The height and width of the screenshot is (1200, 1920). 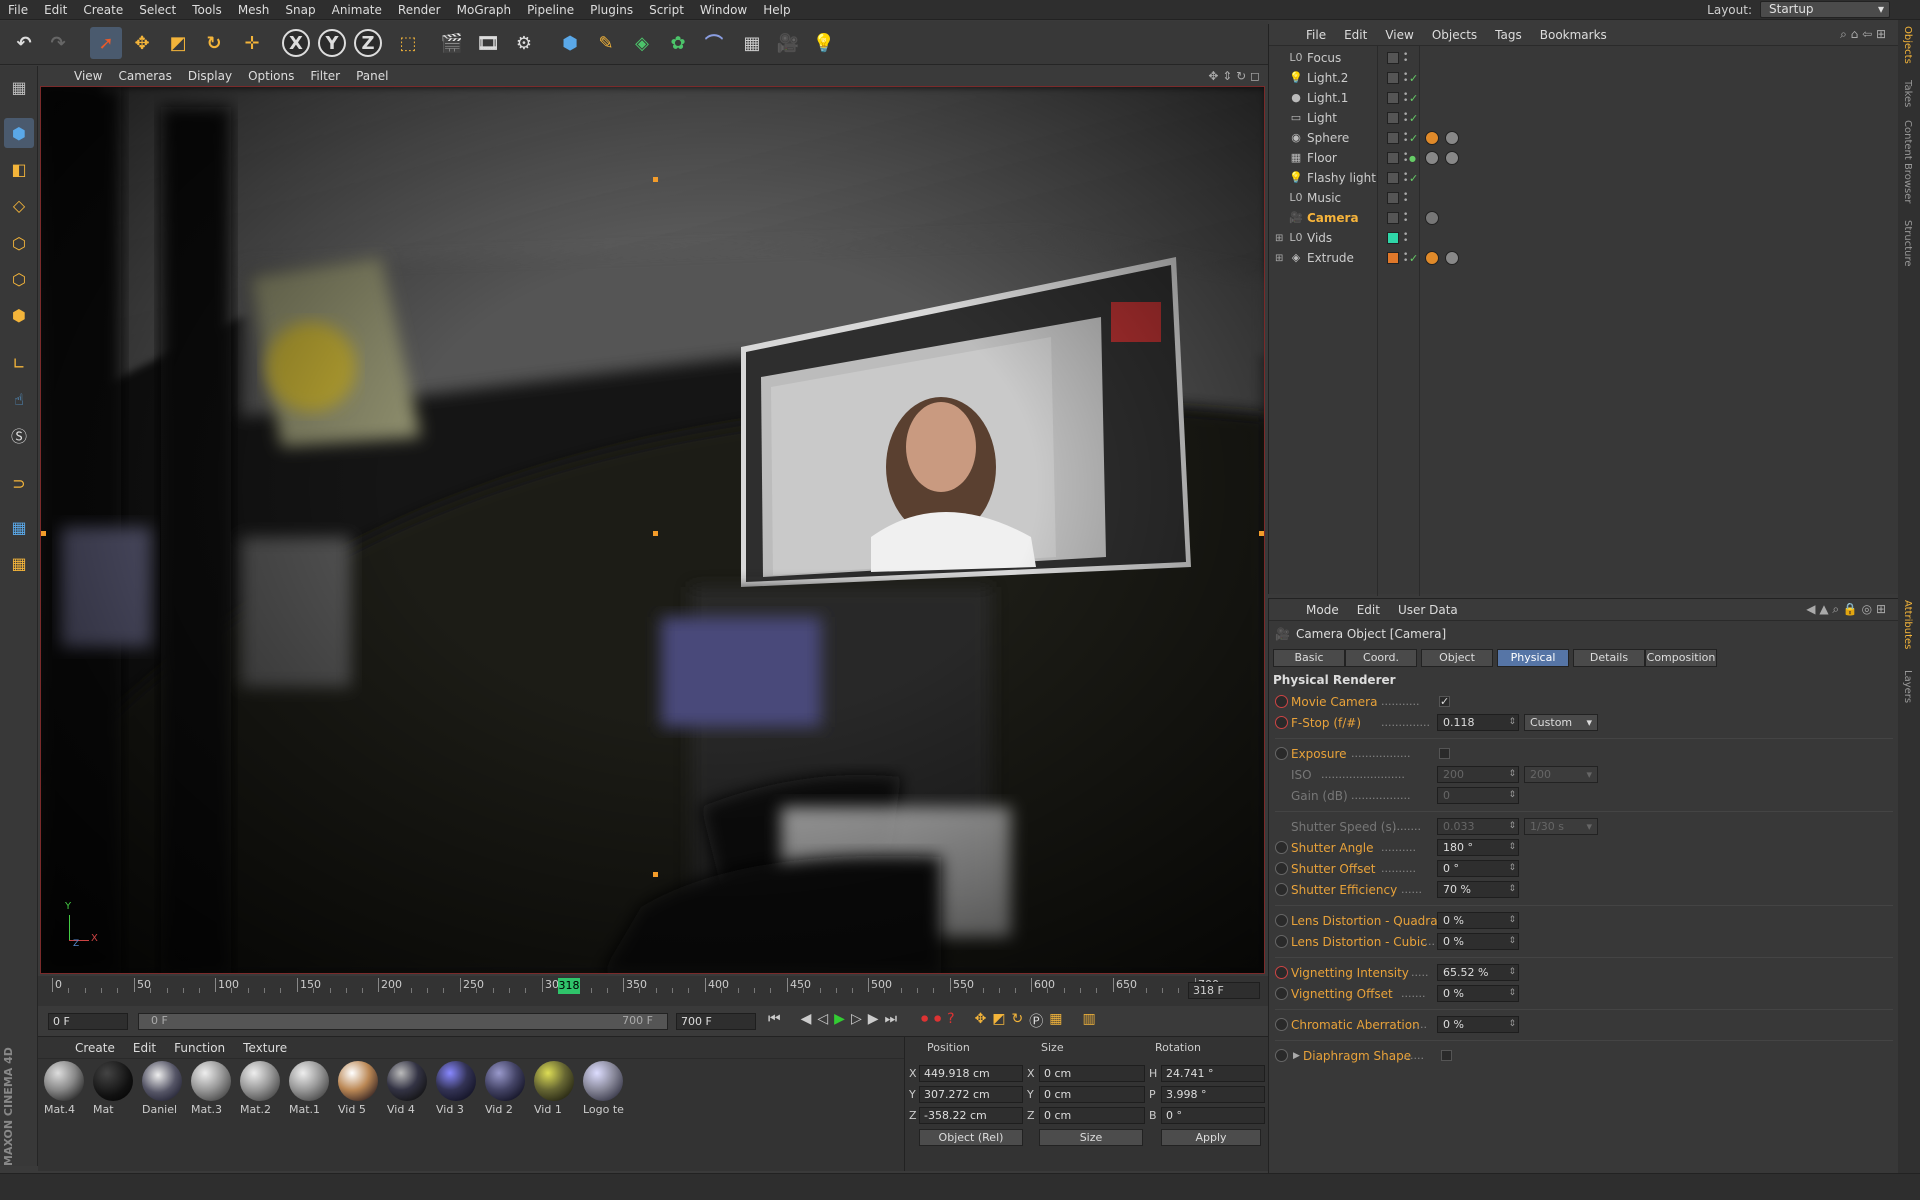 I want to click on key-pla-icon: ▦, so click(x=1055, y=1021).